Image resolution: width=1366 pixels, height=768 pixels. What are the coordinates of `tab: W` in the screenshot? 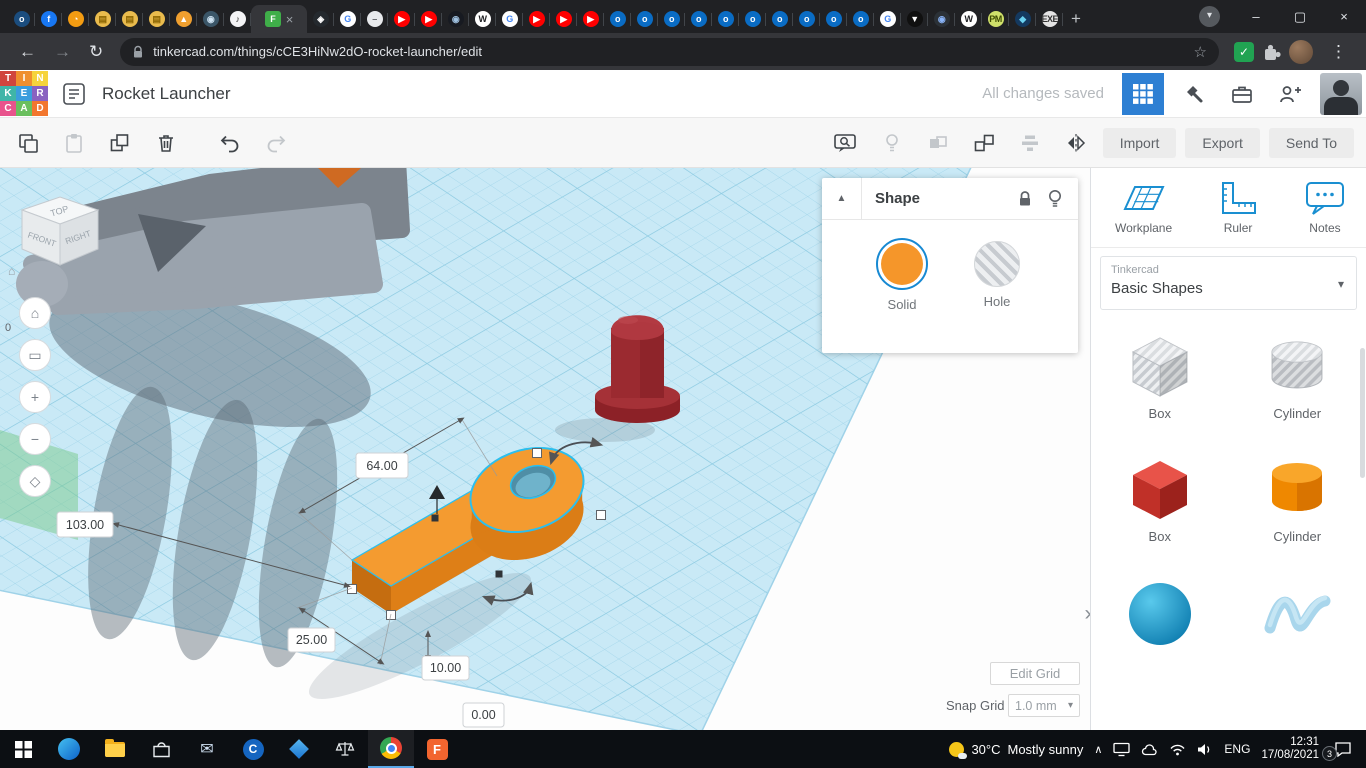 It's located at (482, 19).